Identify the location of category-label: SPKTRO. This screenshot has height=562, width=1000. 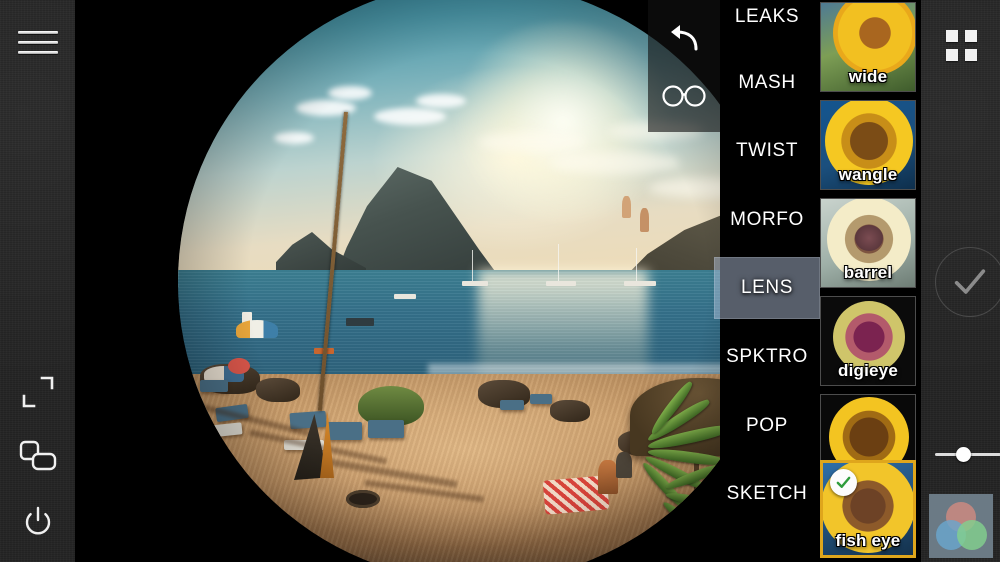
(767, 356).